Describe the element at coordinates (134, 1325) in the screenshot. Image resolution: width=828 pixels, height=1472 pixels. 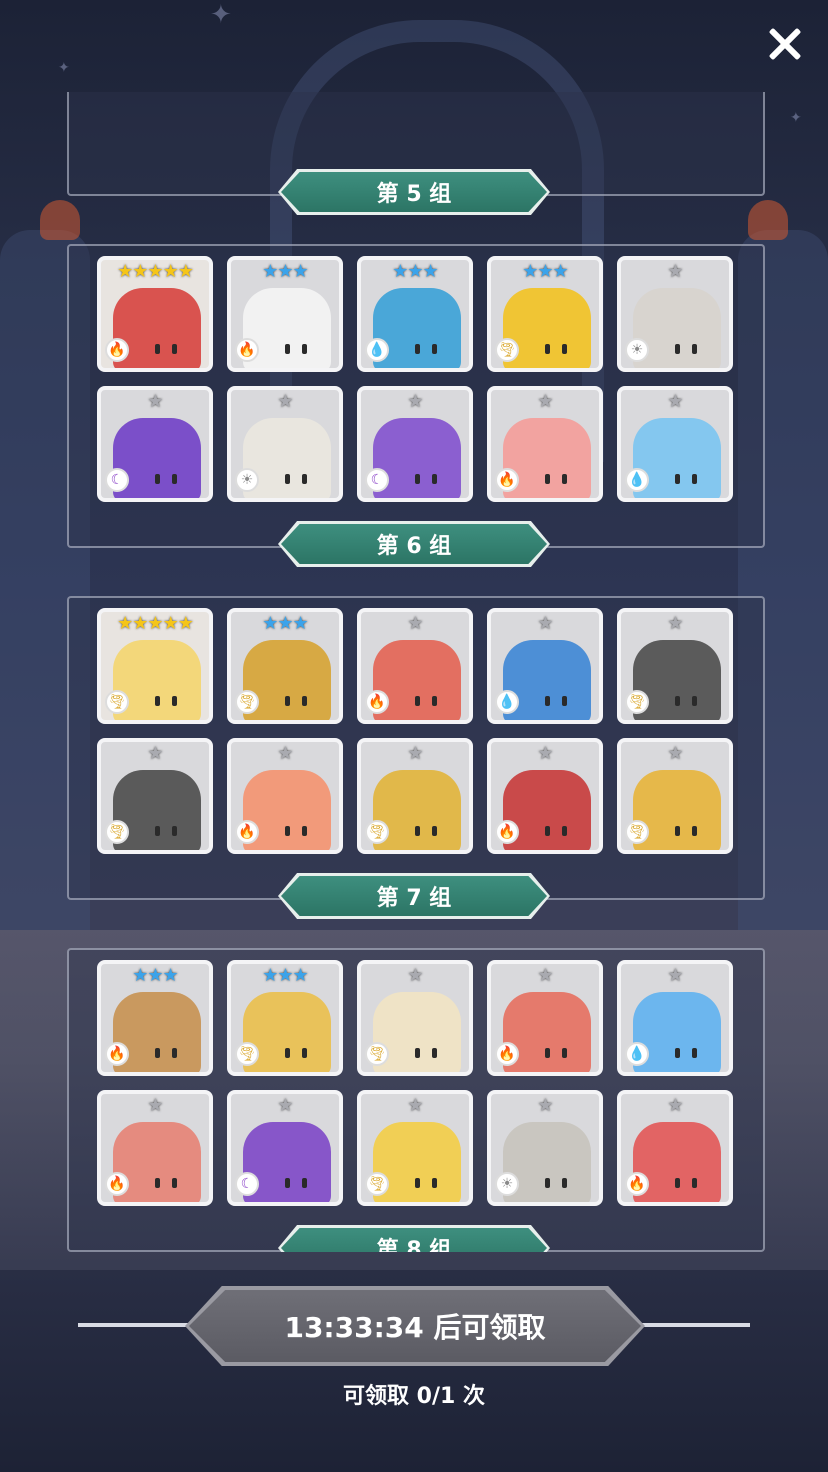
I see `divider-line-left` at that location.